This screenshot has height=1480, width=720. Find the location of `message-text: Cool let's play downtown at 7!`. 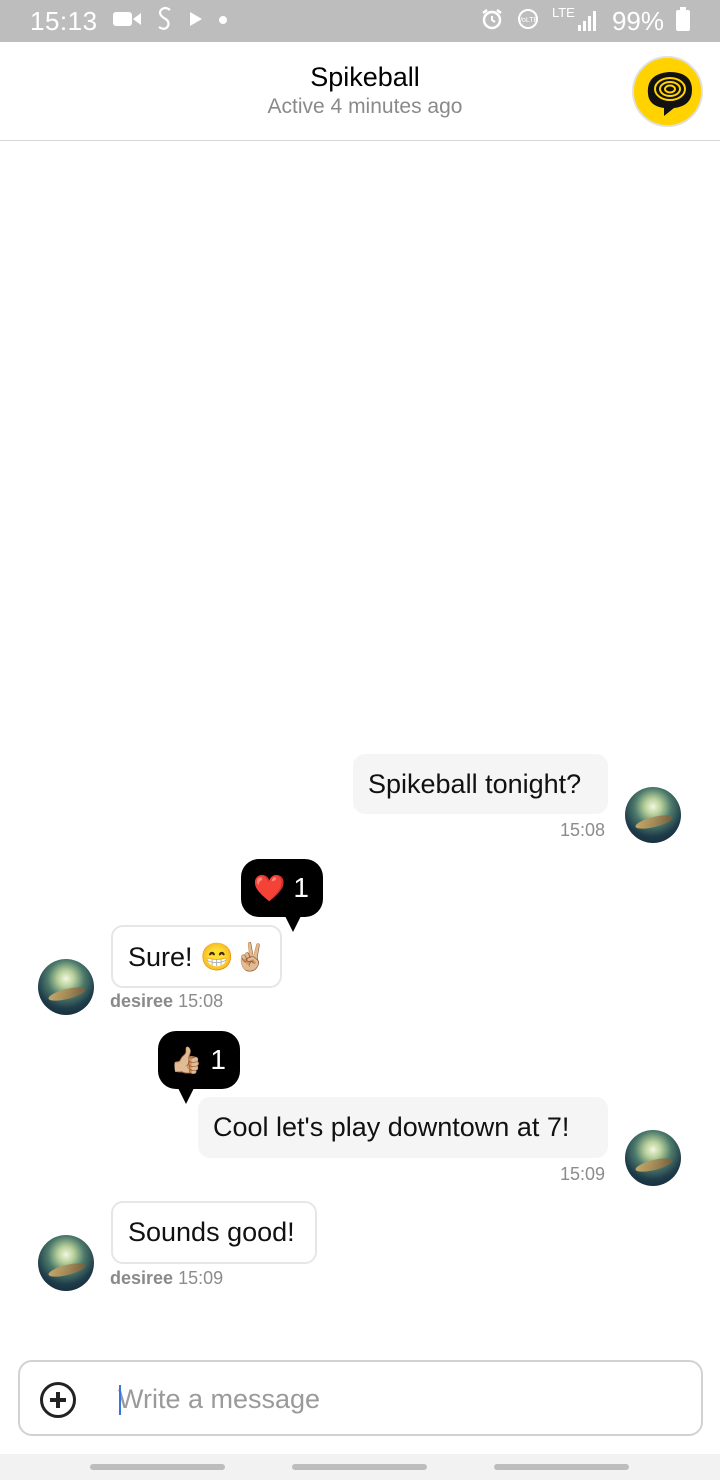

message-text: Cool let's play downtown at 7! is located at coordinates (391, 1127).